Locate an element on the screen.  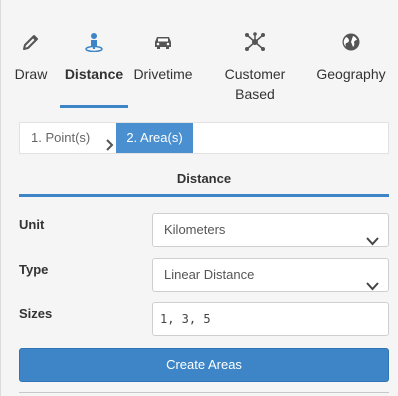
sizes-input-value: 1, 3, 5 is located at coordinates (185, 319).